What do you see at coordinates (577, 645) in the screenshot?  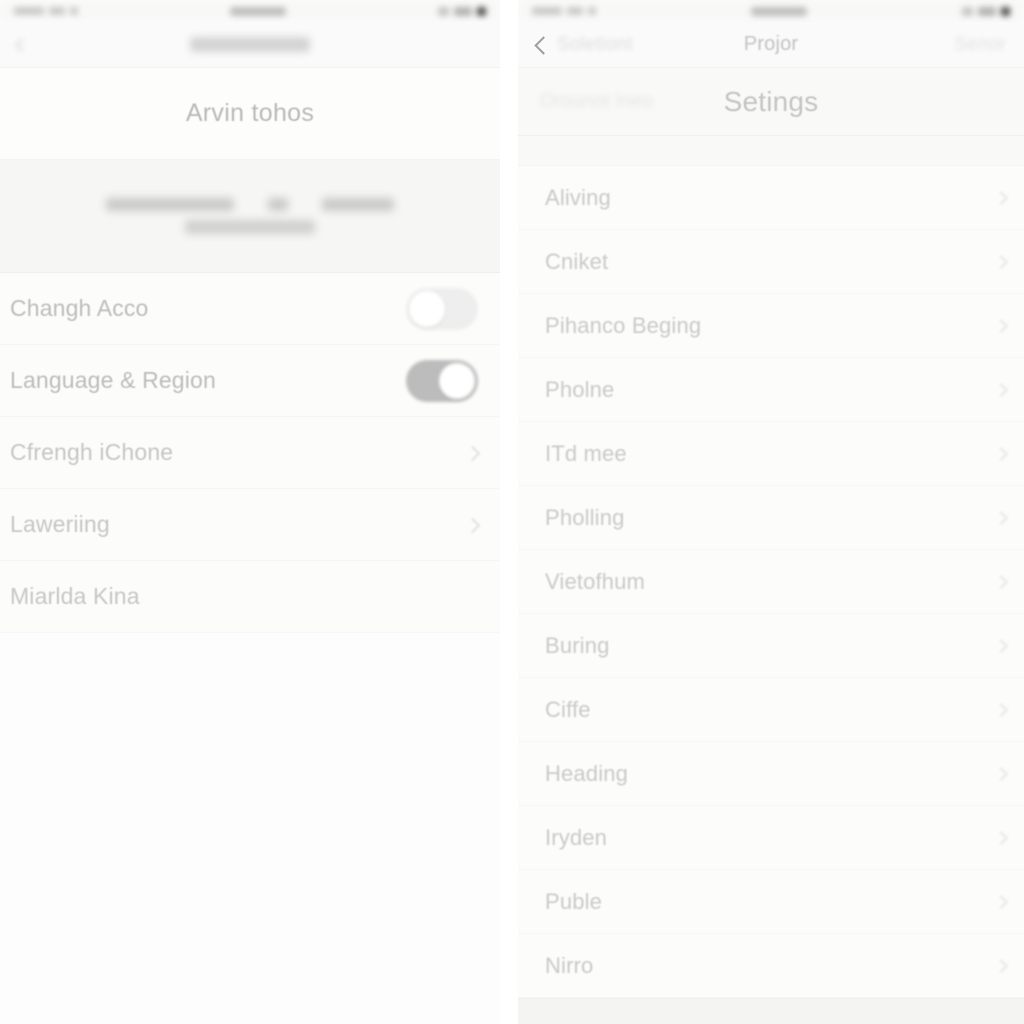 I see `list-item-label: Buring` at bounding box center [577, 645].